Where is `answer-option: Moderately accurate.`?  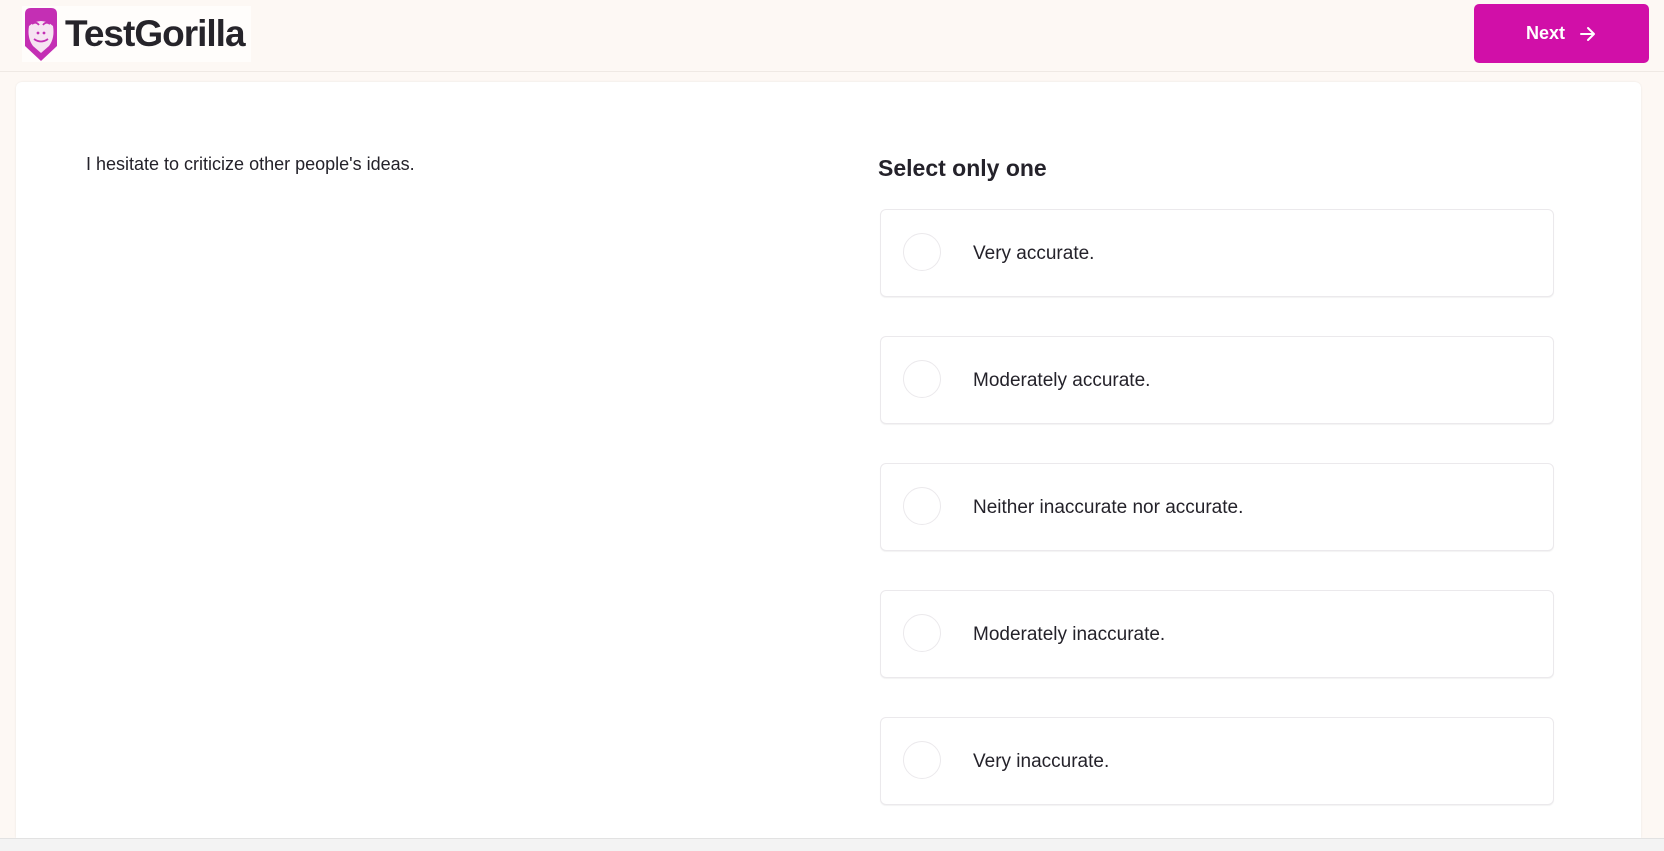
answer-option: Moderately accurate. is located at coordinates (1217, 380).